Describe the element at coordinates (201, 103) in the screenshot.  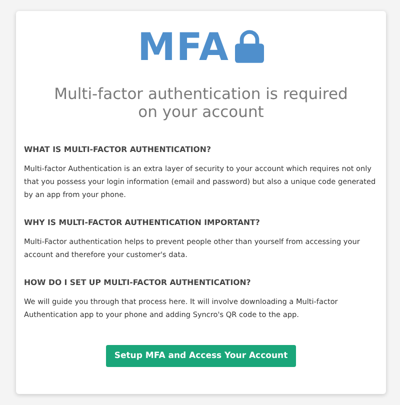
I see `page-title: Multi-factor authentication is required on your account` at that location.